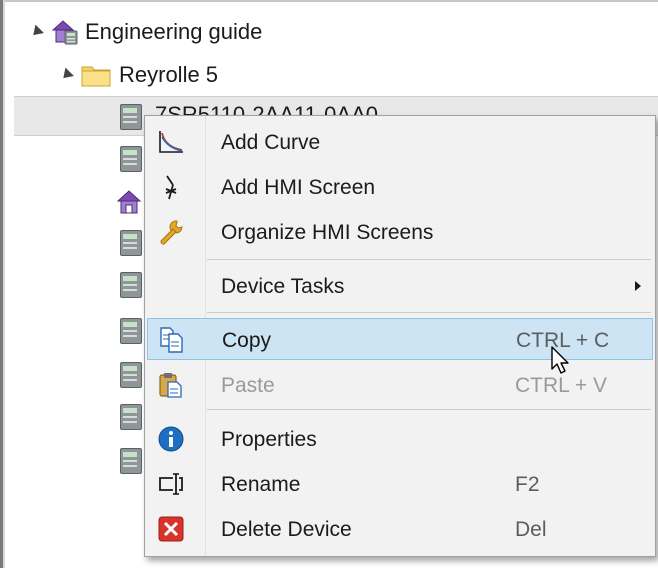  I want to click on wrench-icon, so click(171, 232).